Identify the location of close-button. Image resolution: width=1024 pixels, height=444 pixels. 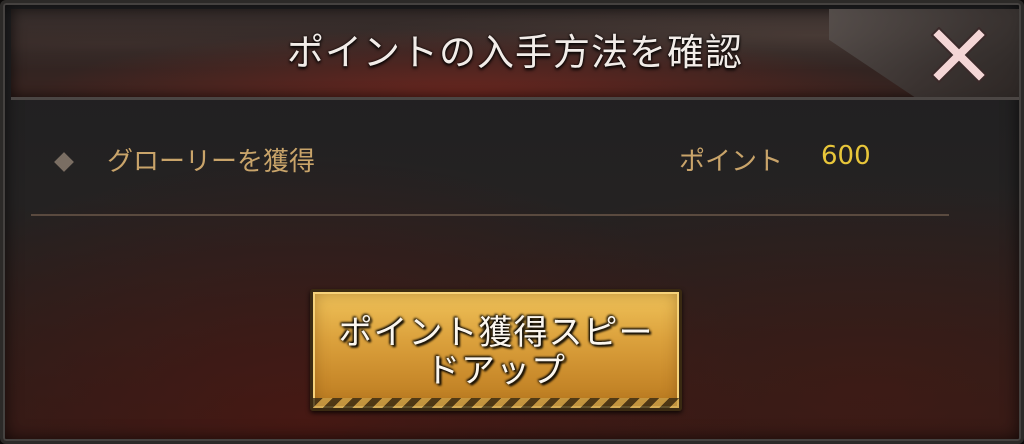
(959, 55).